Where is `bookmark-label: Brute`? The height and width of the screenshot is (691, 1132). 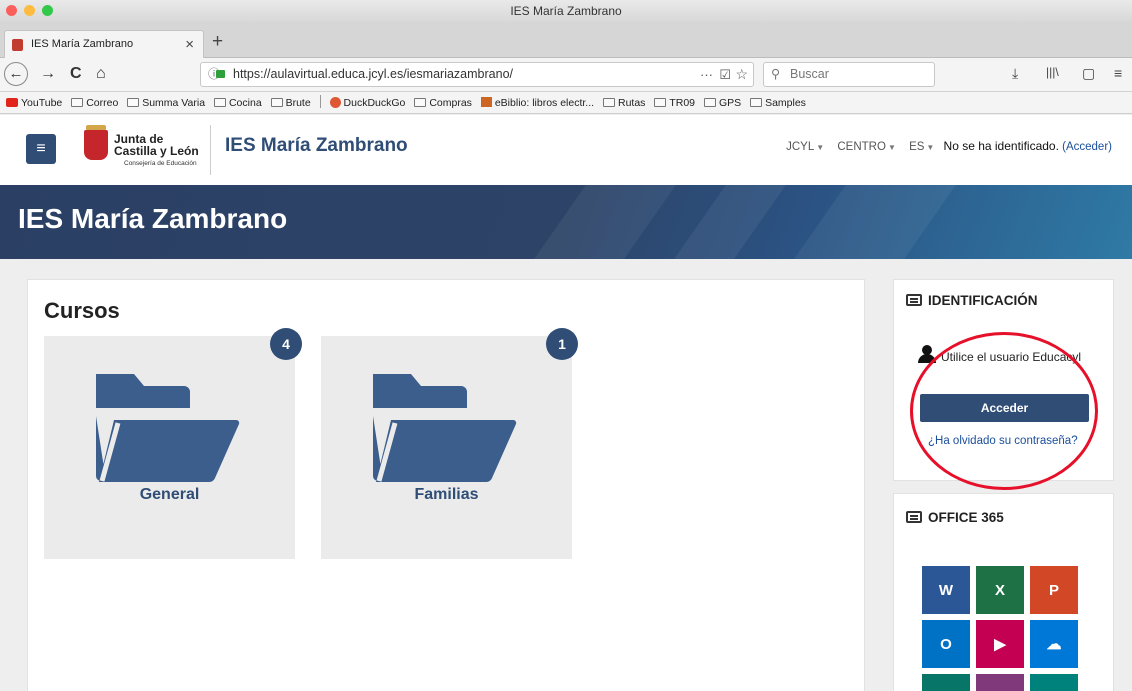
bookmark-label: Brute is located at coordinates (298, 103).